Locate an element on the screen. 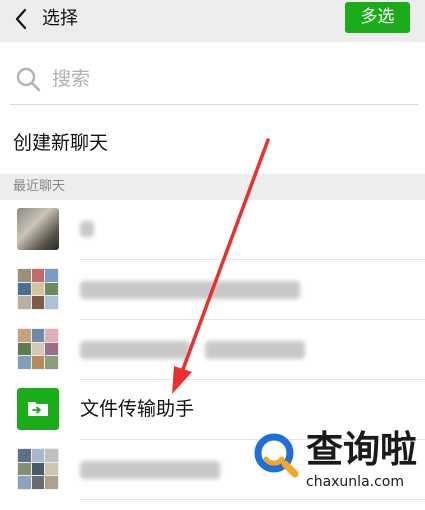 The image size is (425, 510). search-icon is located at coordinates (28, 79).